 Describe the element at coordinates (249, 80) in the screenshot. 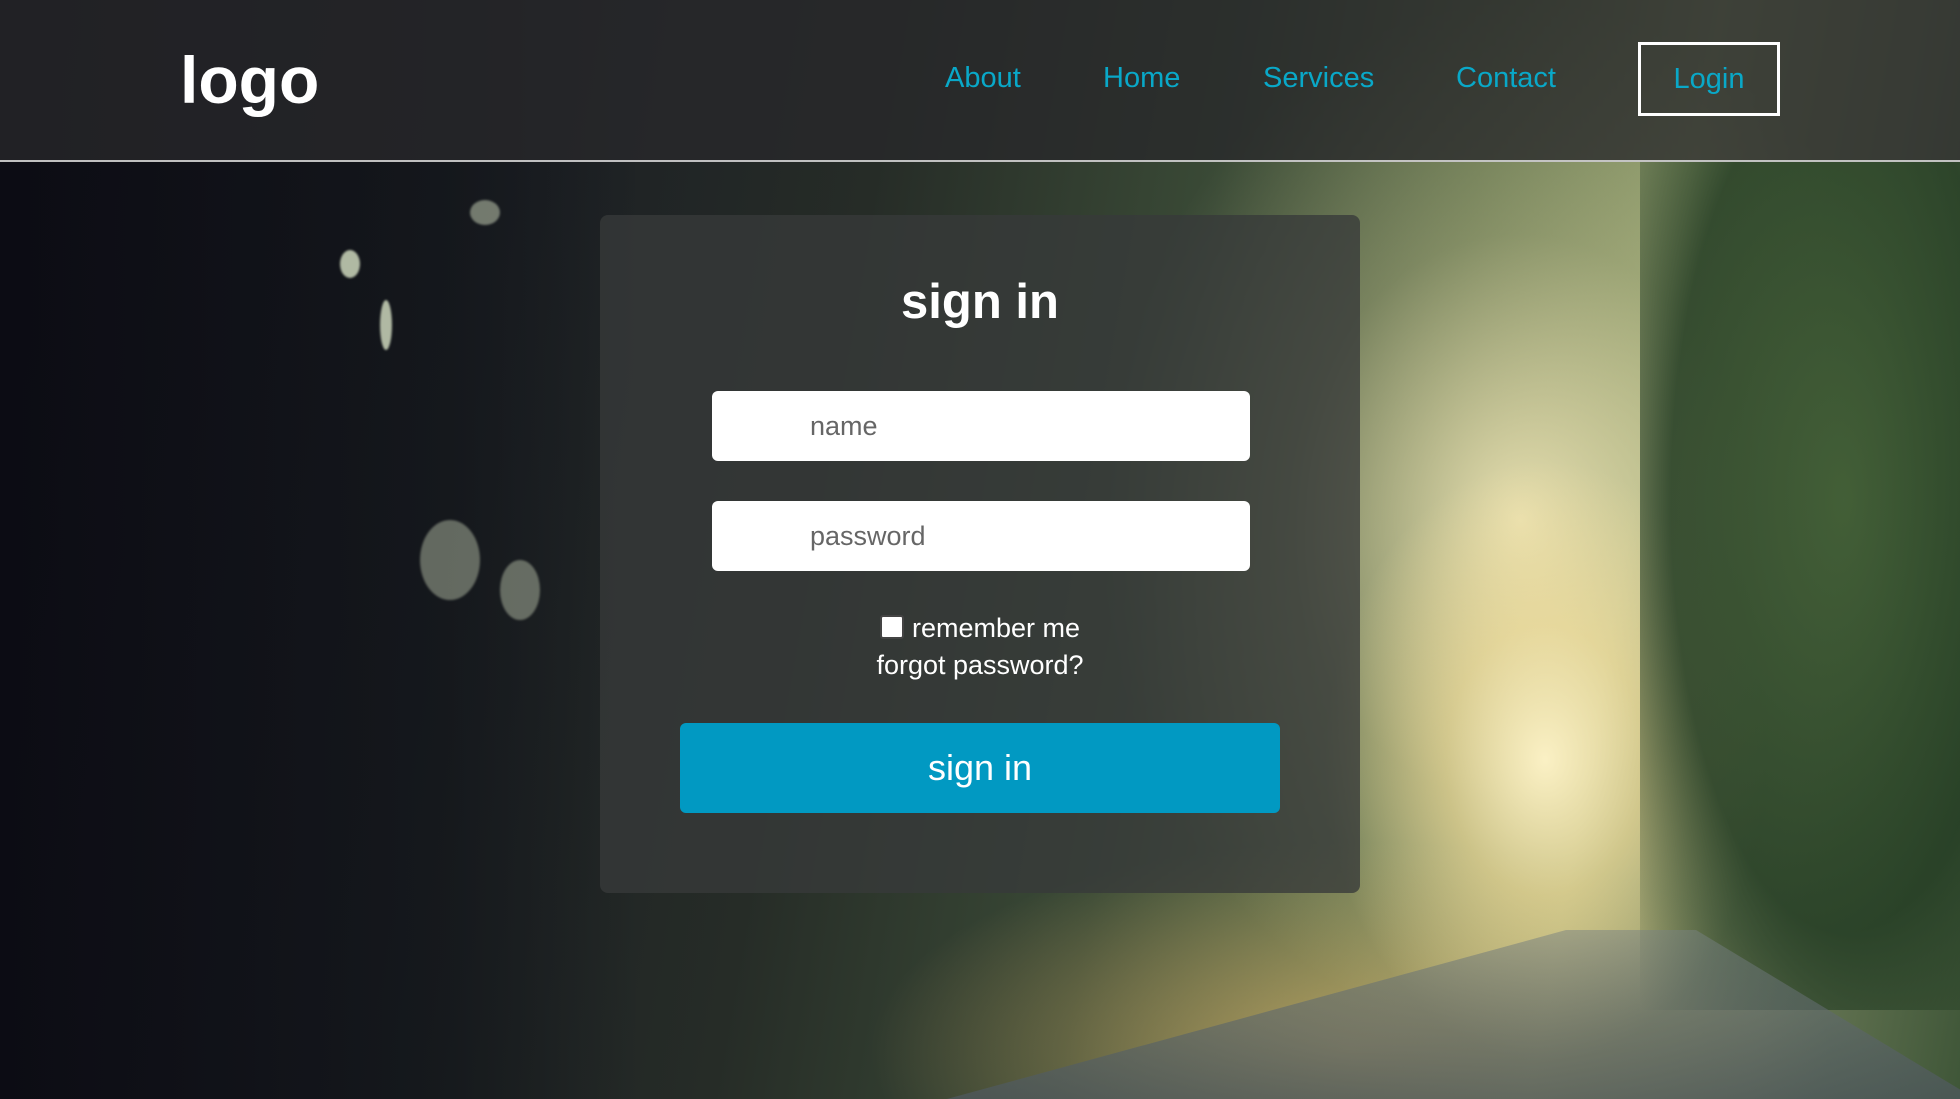

I see `logo: logo` at that location.